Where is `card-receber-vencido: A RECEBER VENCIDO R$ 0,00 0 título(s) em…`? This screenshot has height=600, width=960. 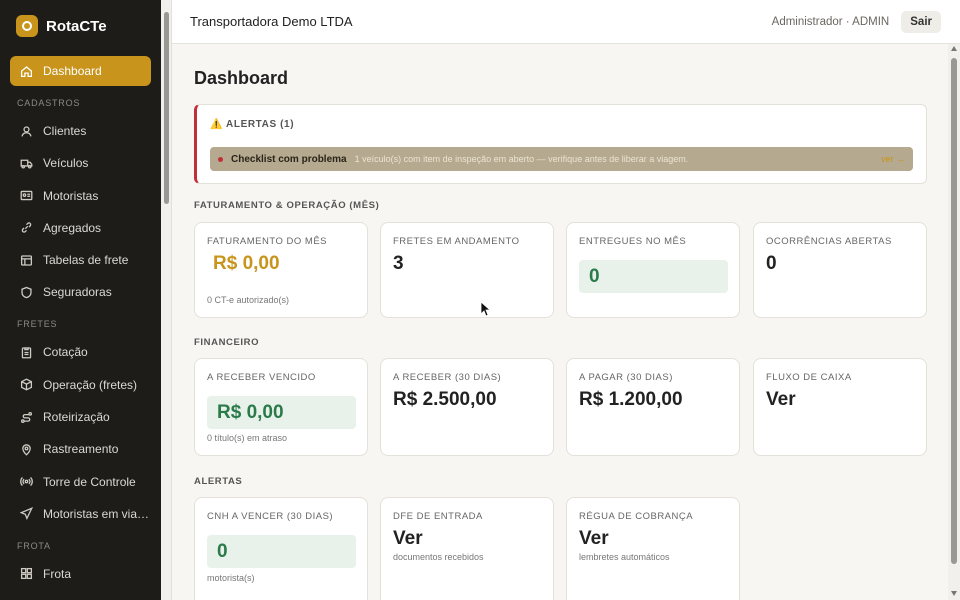
card-receber-vencido: A RECEBER VENCIDO R$ 0,00 0 título(s) em… is located at coordinates (281, 407).